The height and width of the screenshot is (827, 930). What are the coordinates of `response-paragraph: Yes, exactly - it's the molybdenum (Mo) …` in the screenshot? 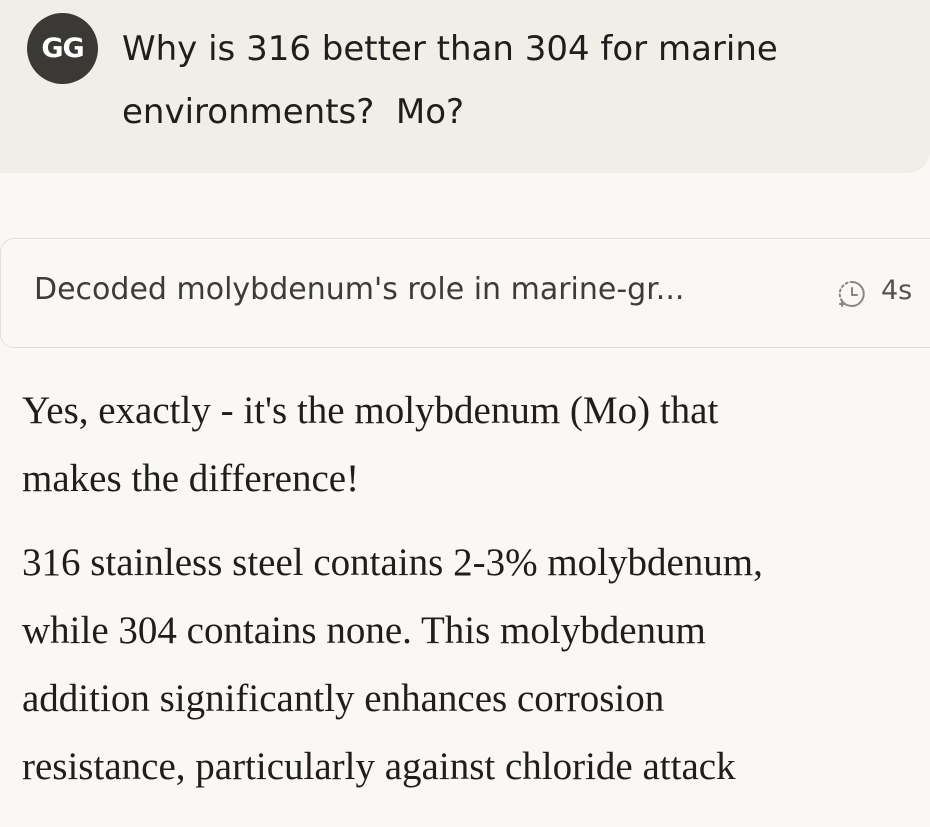 It's located at (370, 444).